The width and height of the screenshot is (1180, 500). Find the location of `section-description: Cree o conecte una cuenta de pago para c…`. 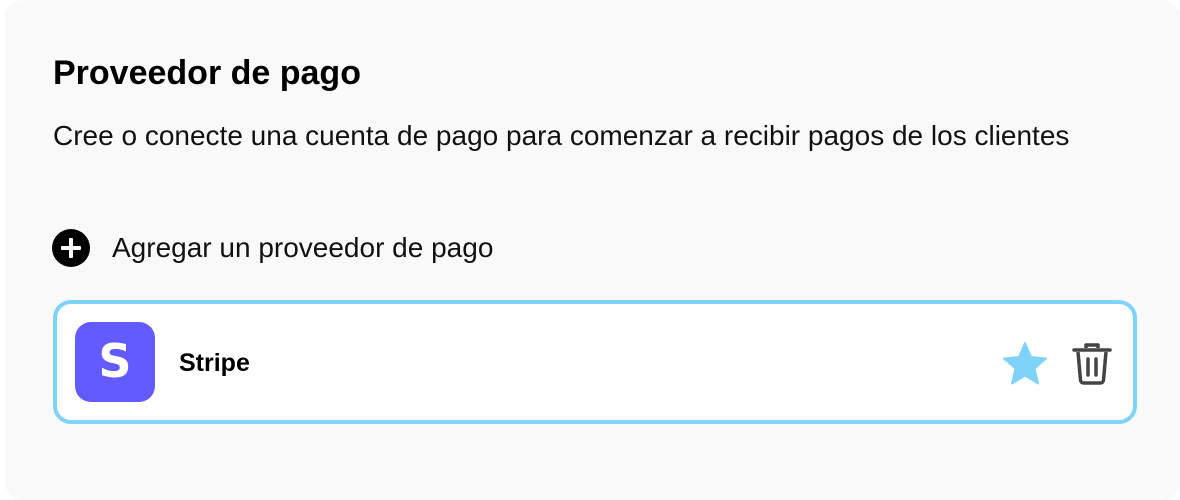

section-description: Cree o conecte una cuenta de pago para c… is located at coordinates (561, 135).